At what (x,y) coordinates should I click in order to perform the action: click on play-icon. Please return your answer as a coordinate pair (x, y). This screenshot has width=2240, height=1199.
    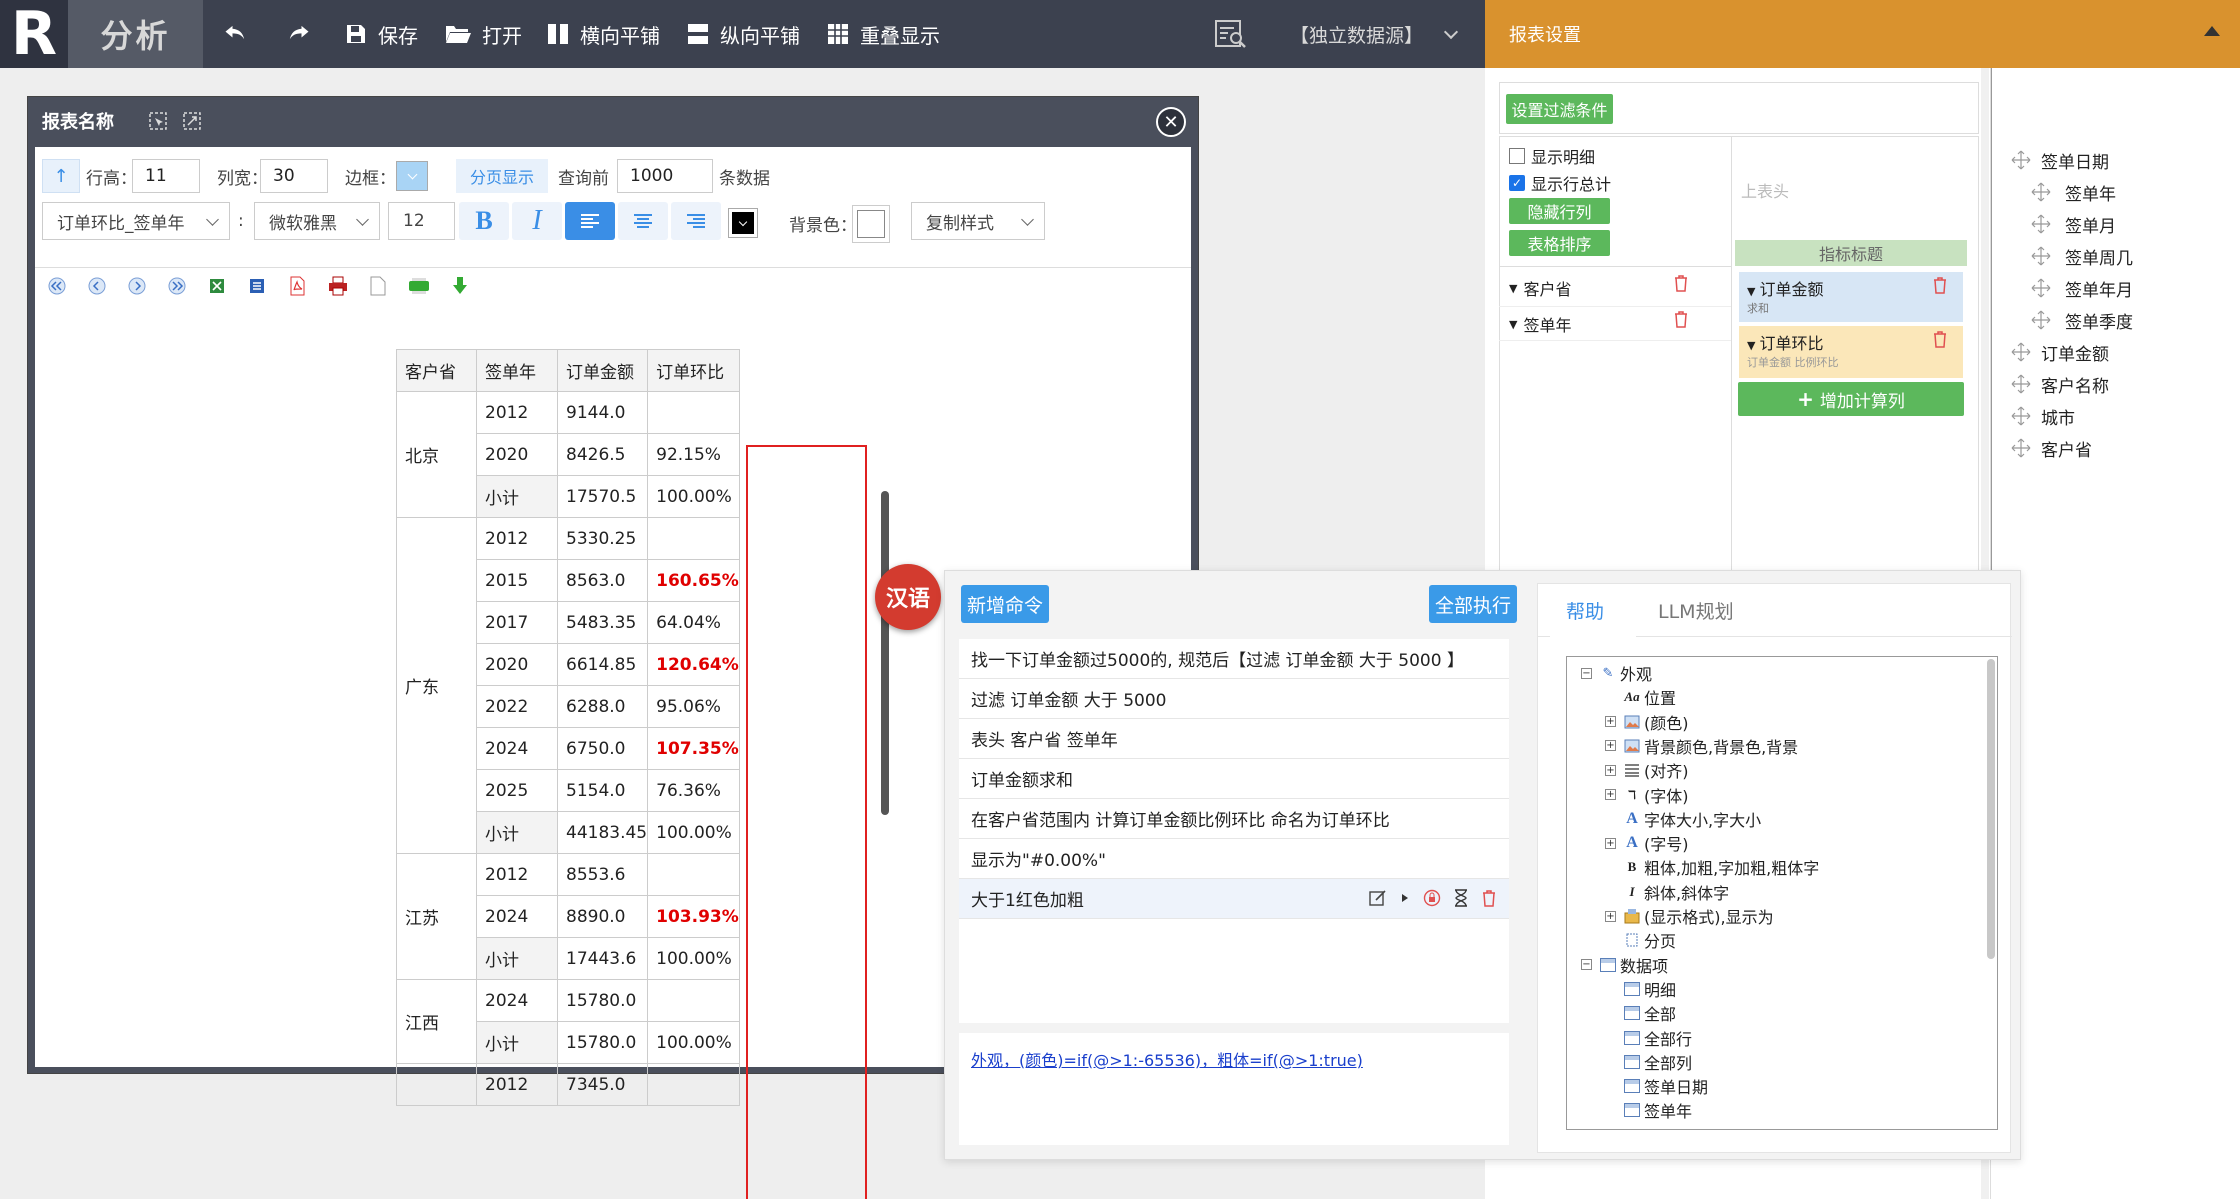
    Looking at the image, I should click on (1405, 898).